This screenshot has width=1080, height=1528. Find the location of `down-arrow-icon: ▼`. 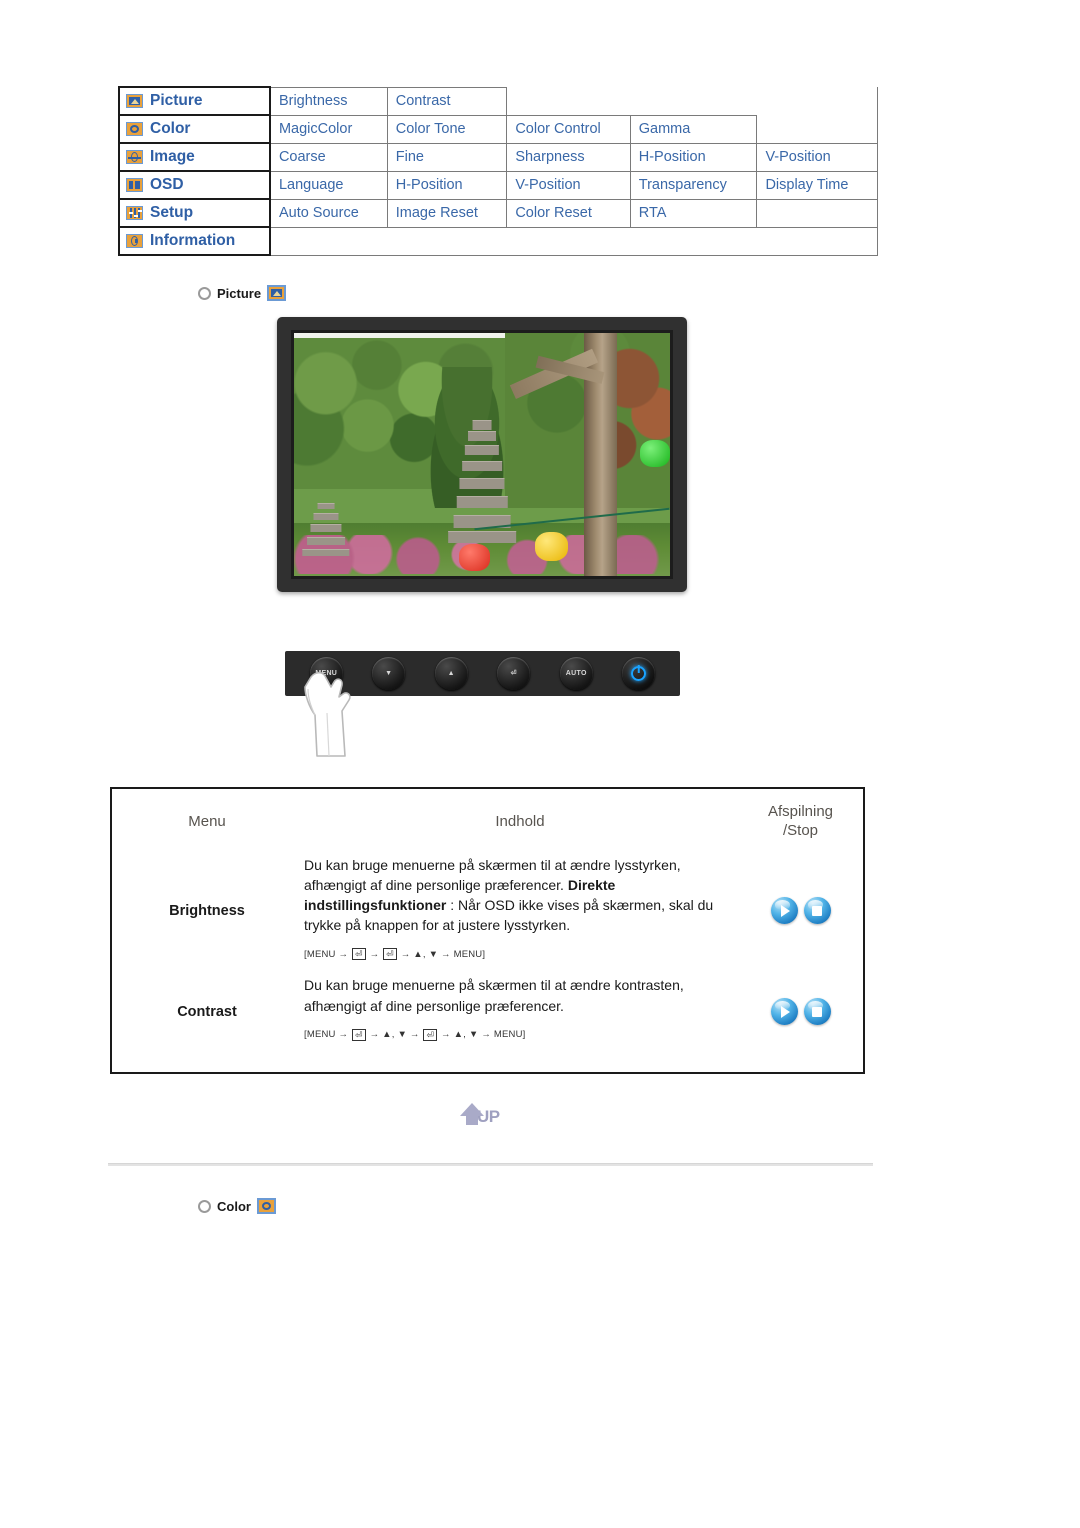

down-arrow-icon: ▼ is located at coordinates (389, 673).